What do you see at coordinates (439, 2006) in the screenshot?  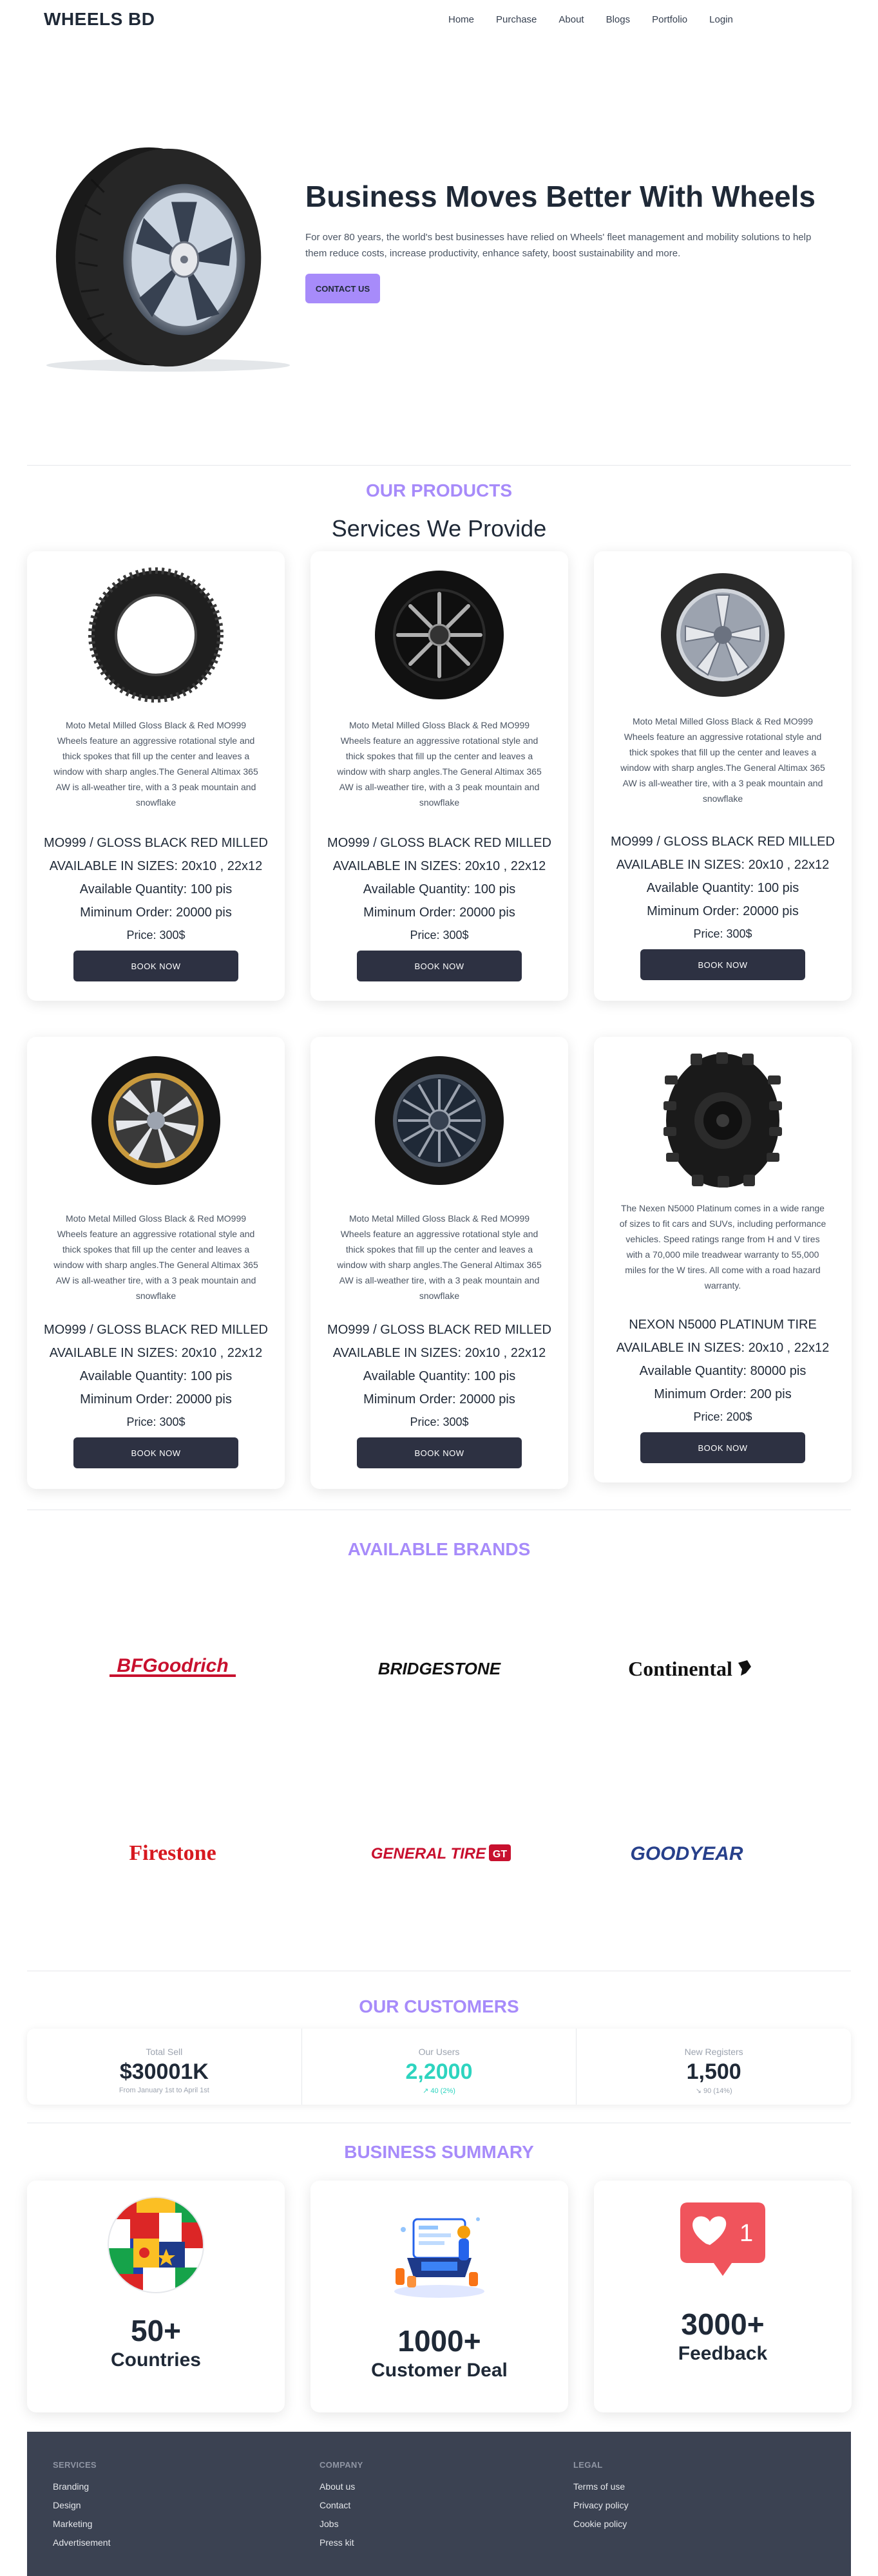 I see `customers-heading: OUR CUSTOMERS` at bounding box center [439, 2006].